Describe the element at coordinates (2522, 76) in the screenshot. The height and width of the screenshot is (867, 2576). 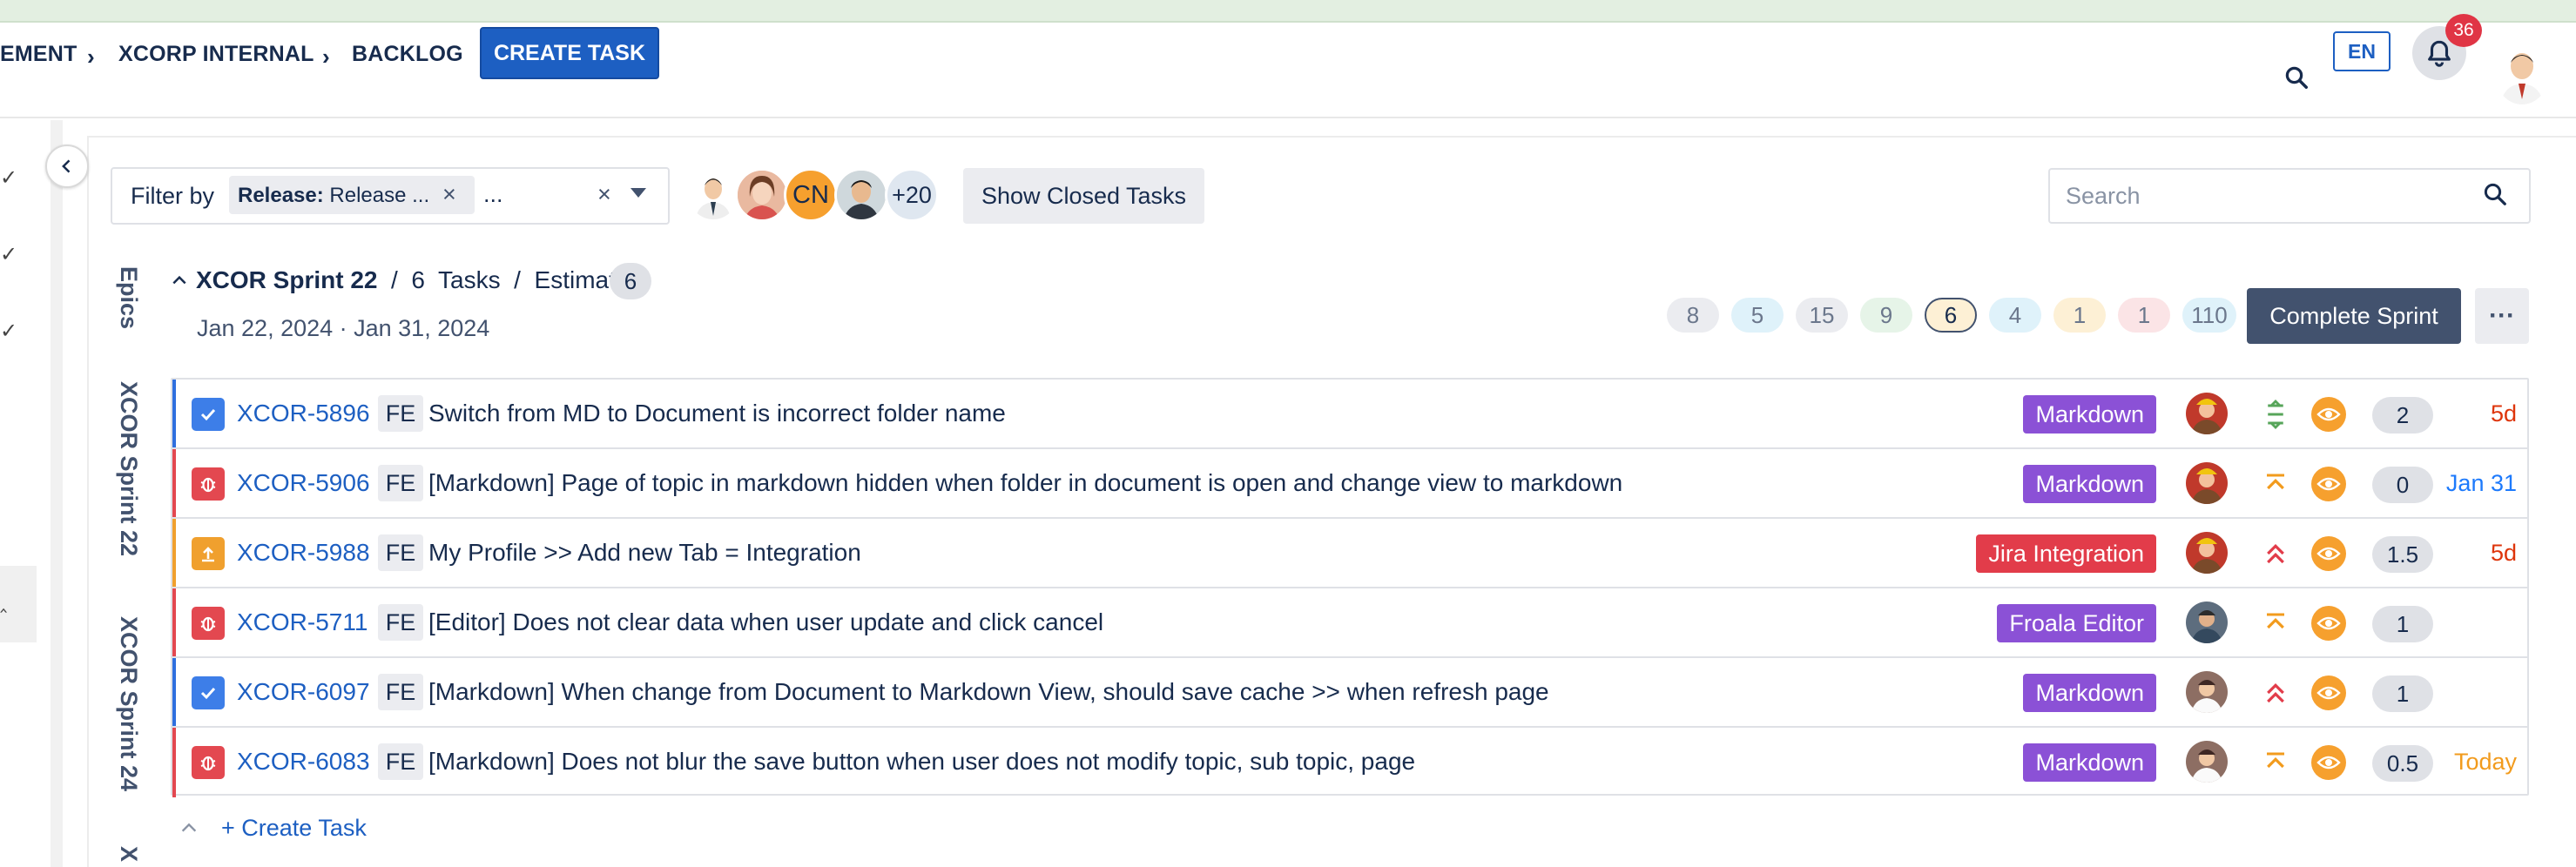
I see `user-avatar` at that location.